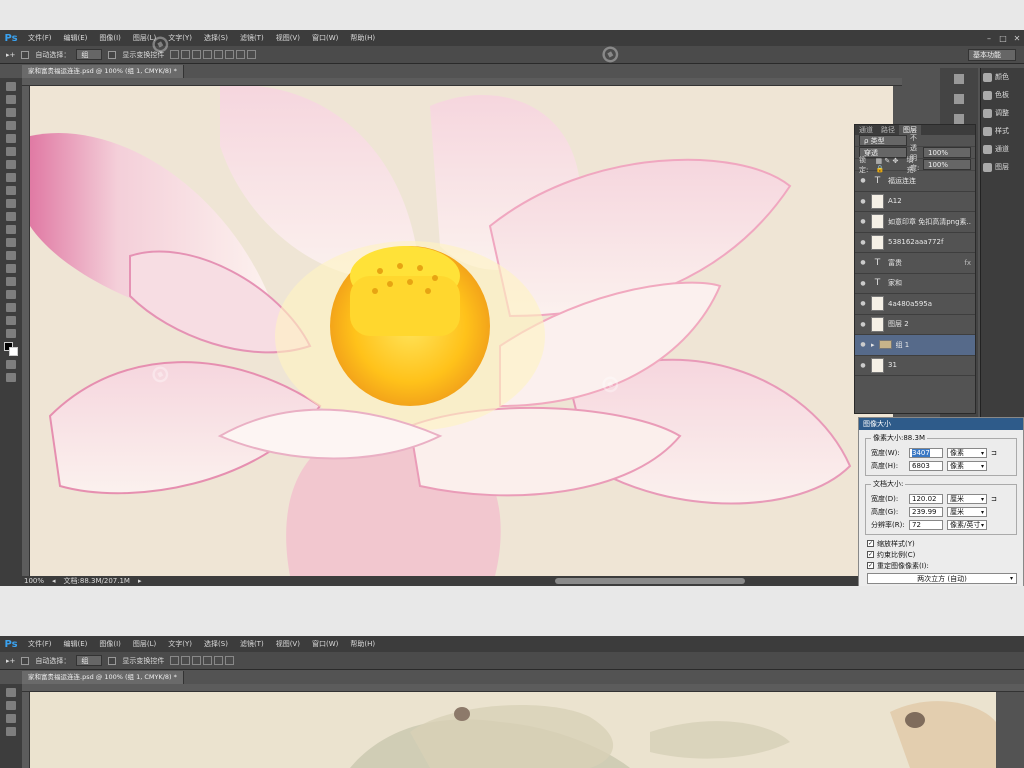  What do you see at coordinates (915, 243) in the screenshot?
I see `layer-row: ● 538162aaa772f` at bounding box center [915, 243].